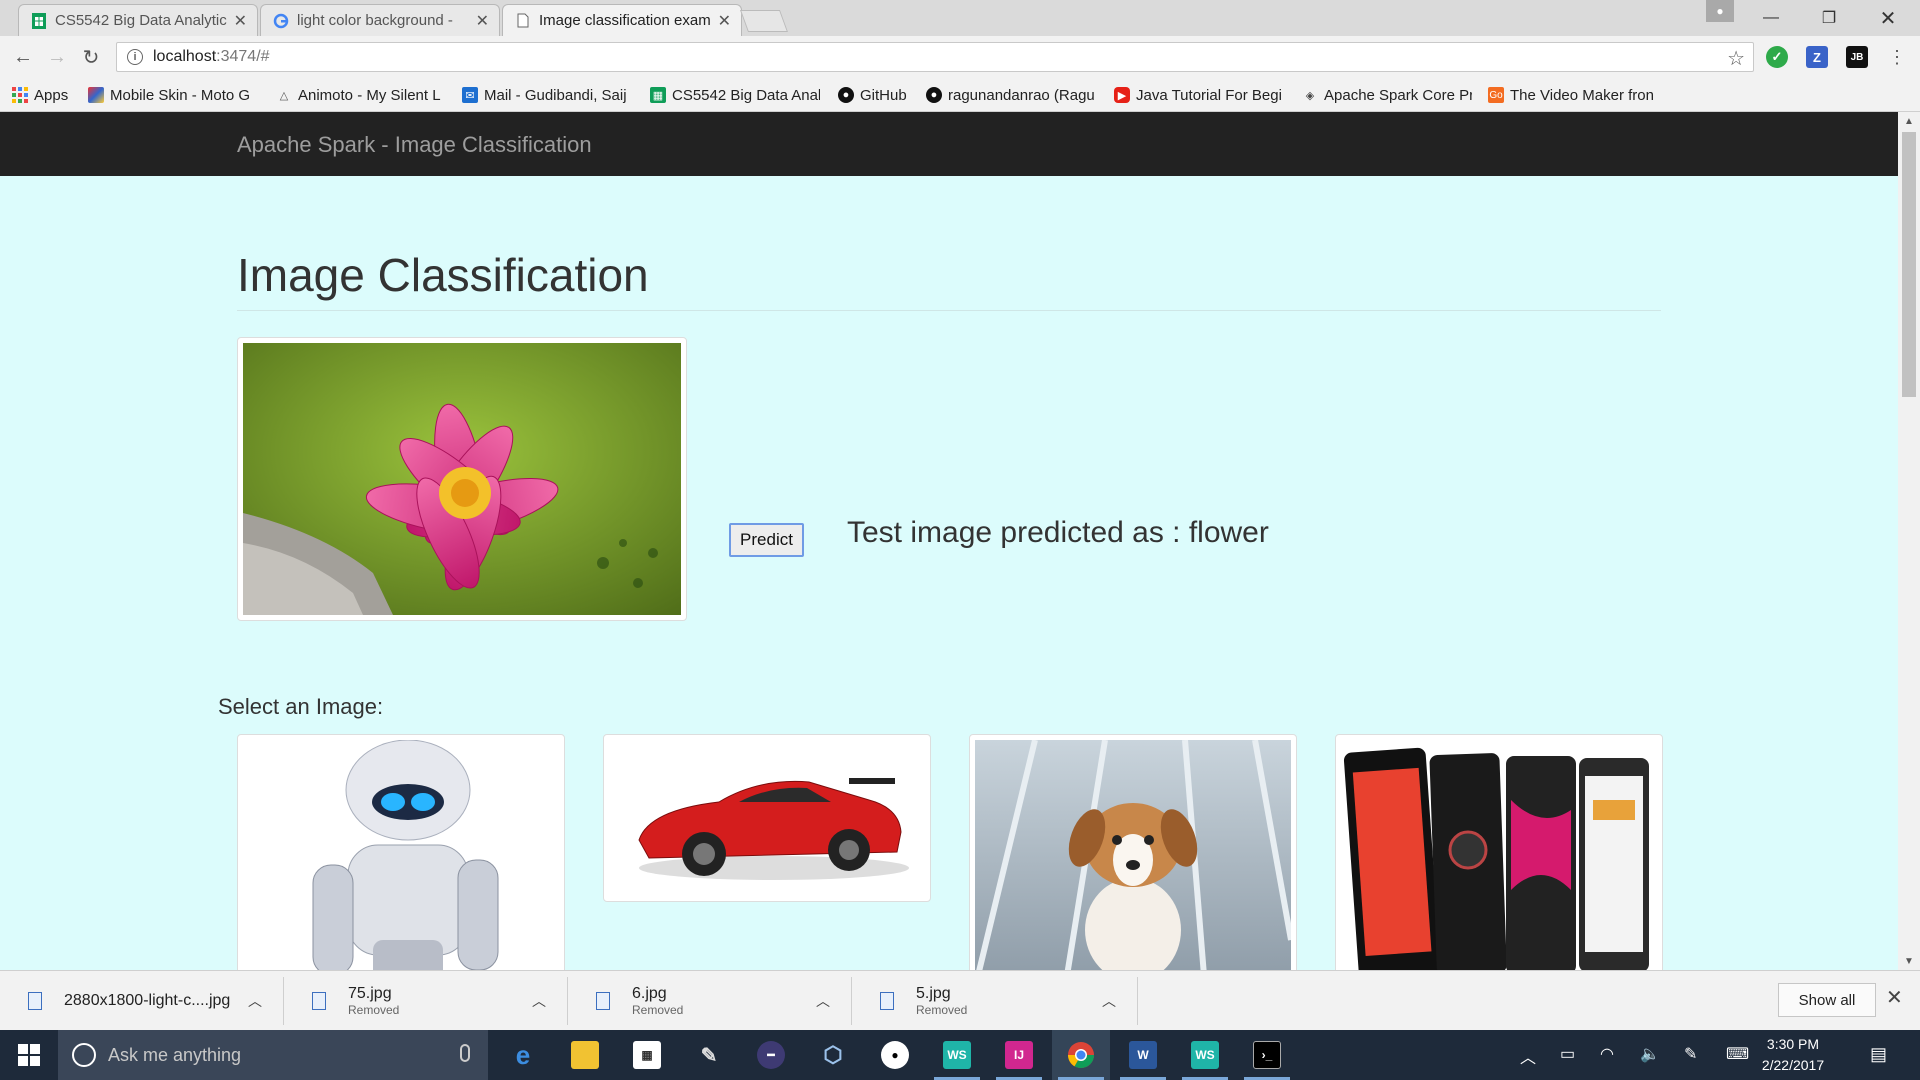 The width and height of the screenshot is (1920, 1080). I want to click on show-all-button: Show all, so click(1827, 1000).